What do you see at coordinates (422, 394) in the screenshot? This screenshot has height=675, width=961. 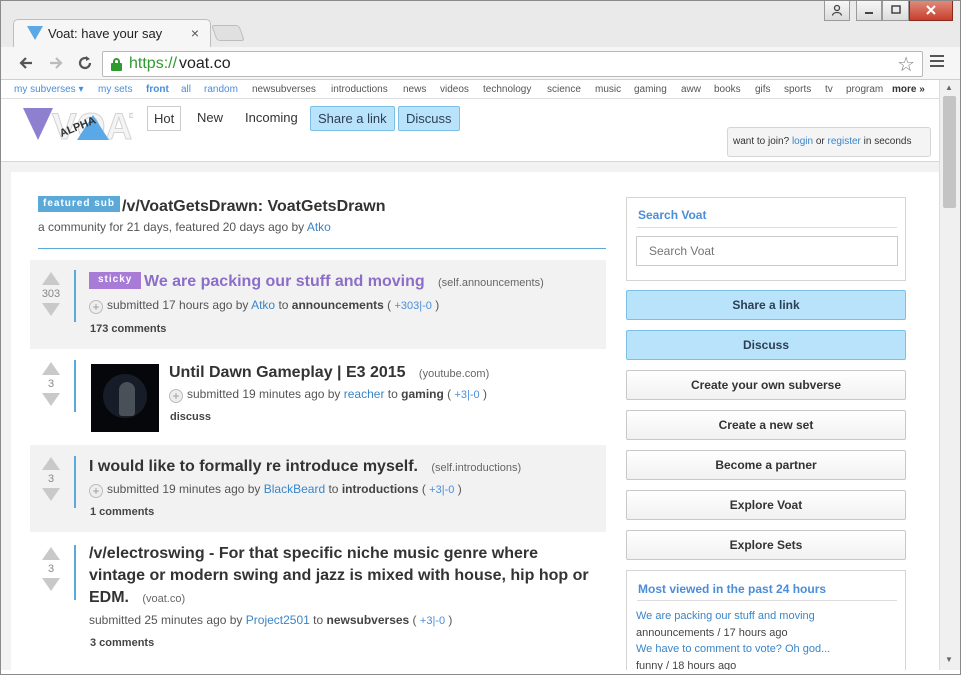 I see `post-subverse: gaming` at bounding box center [422, 394].